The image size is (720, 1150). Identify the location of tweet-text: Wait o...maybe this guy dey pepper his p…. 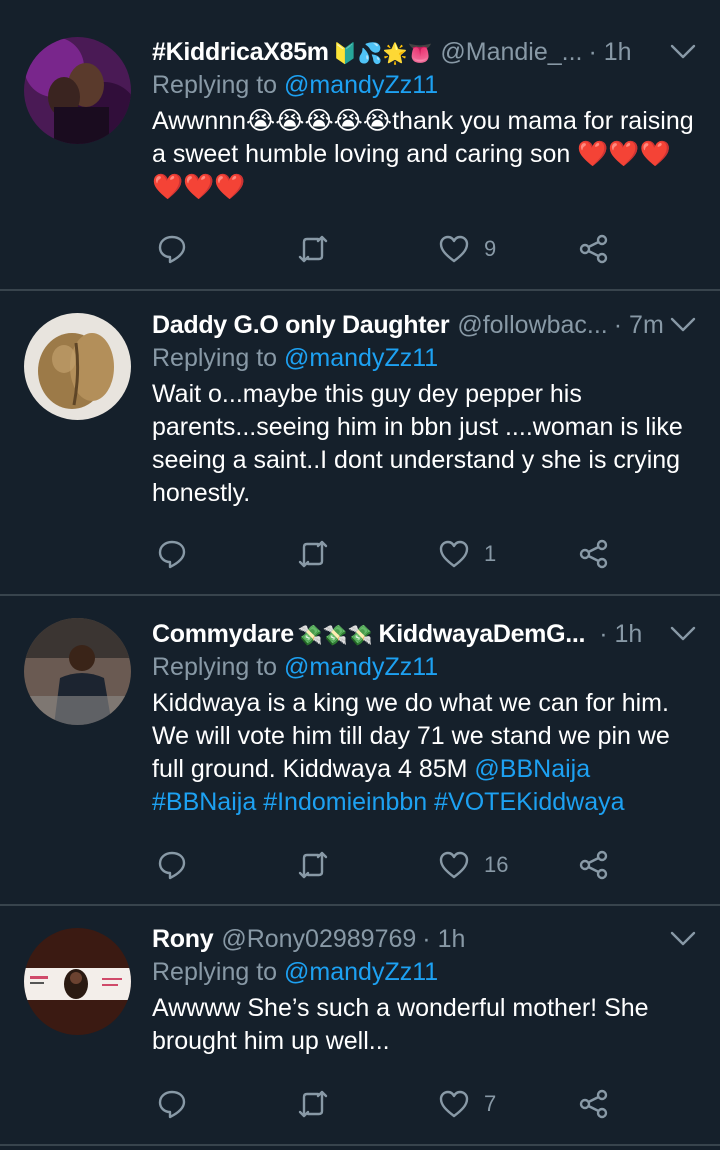
(417, 443).